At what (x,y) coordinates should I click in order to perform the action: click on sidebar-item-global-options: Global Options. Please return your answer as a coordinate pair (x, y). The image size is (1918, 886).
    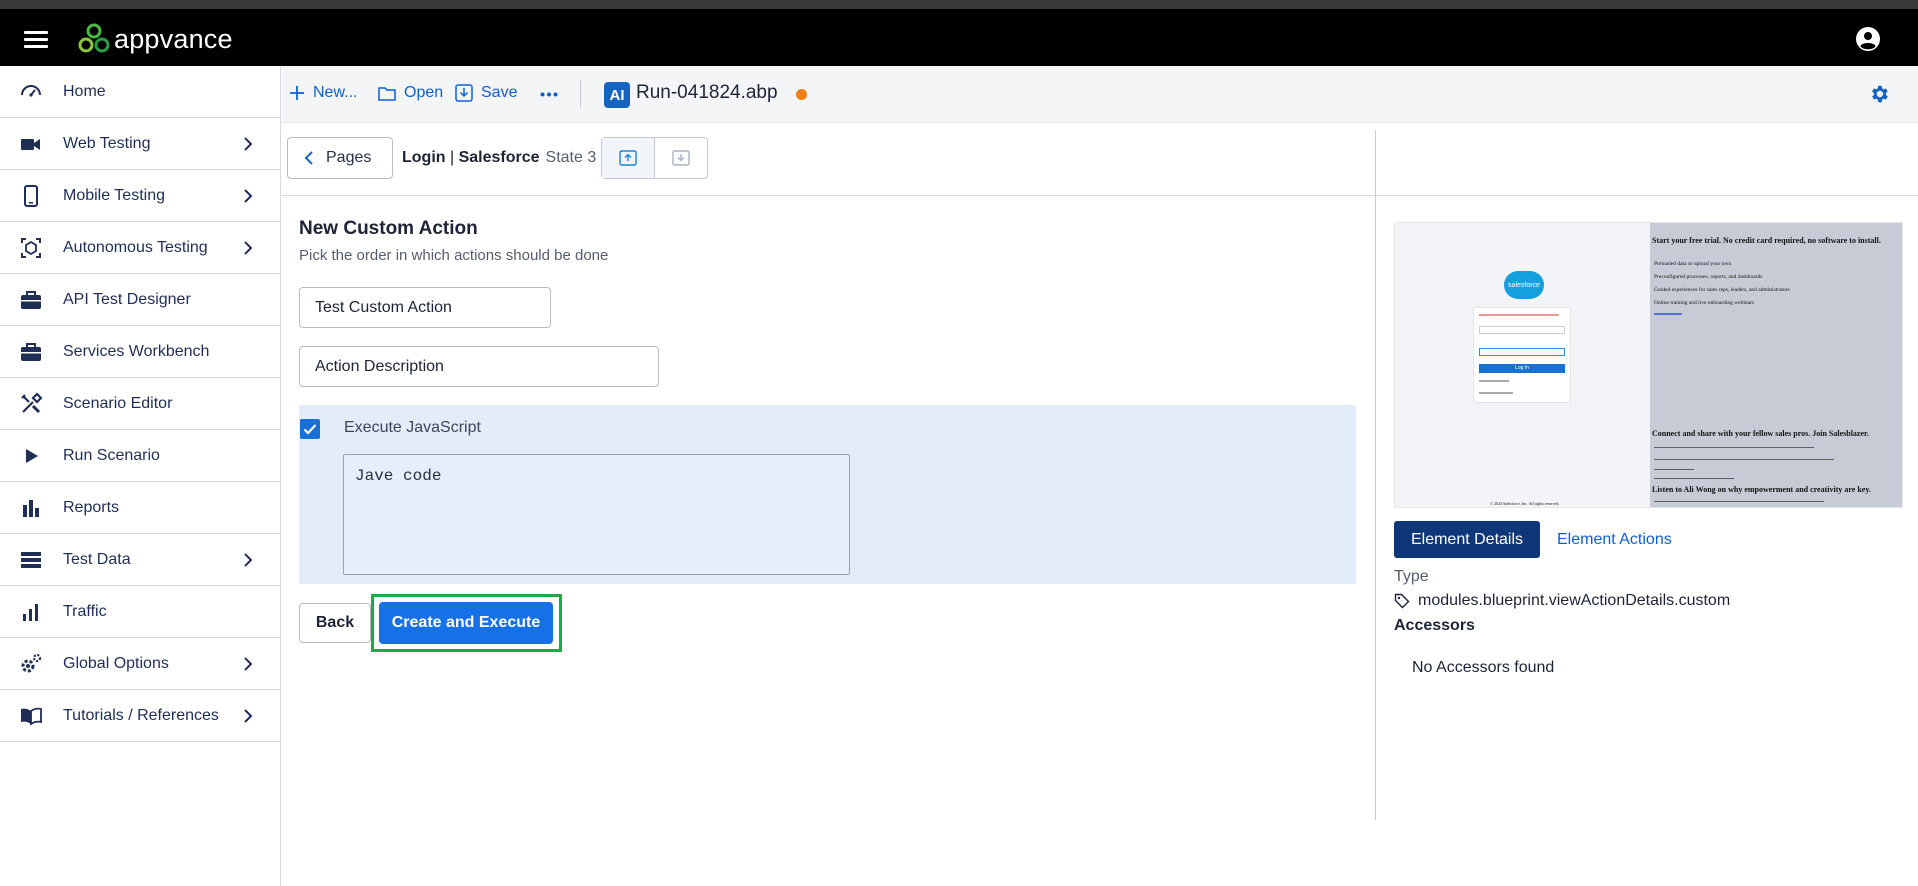
    Looking at the image, I should click on (140, 664).